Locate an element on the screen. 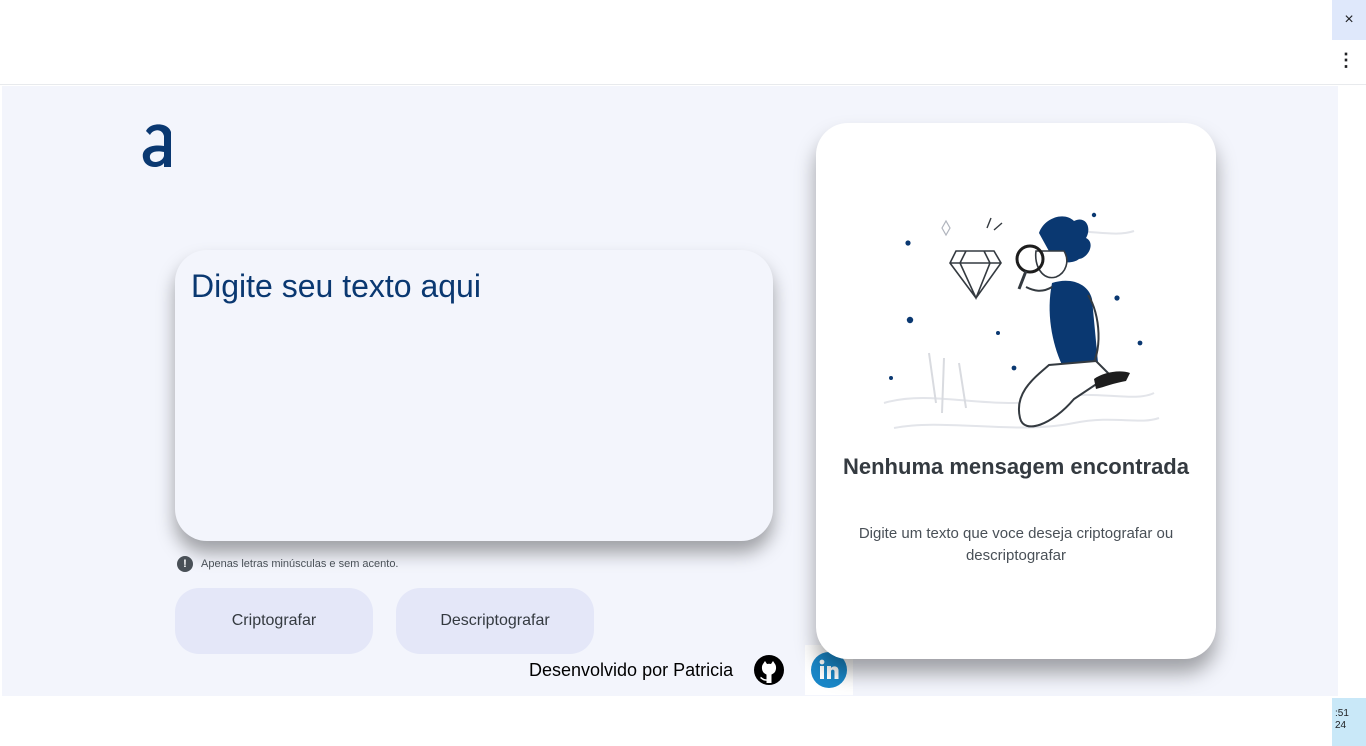 Image resolution: width=1366 pixels, height=746 pixels. message-textarea is located at coordinates (471, 393).